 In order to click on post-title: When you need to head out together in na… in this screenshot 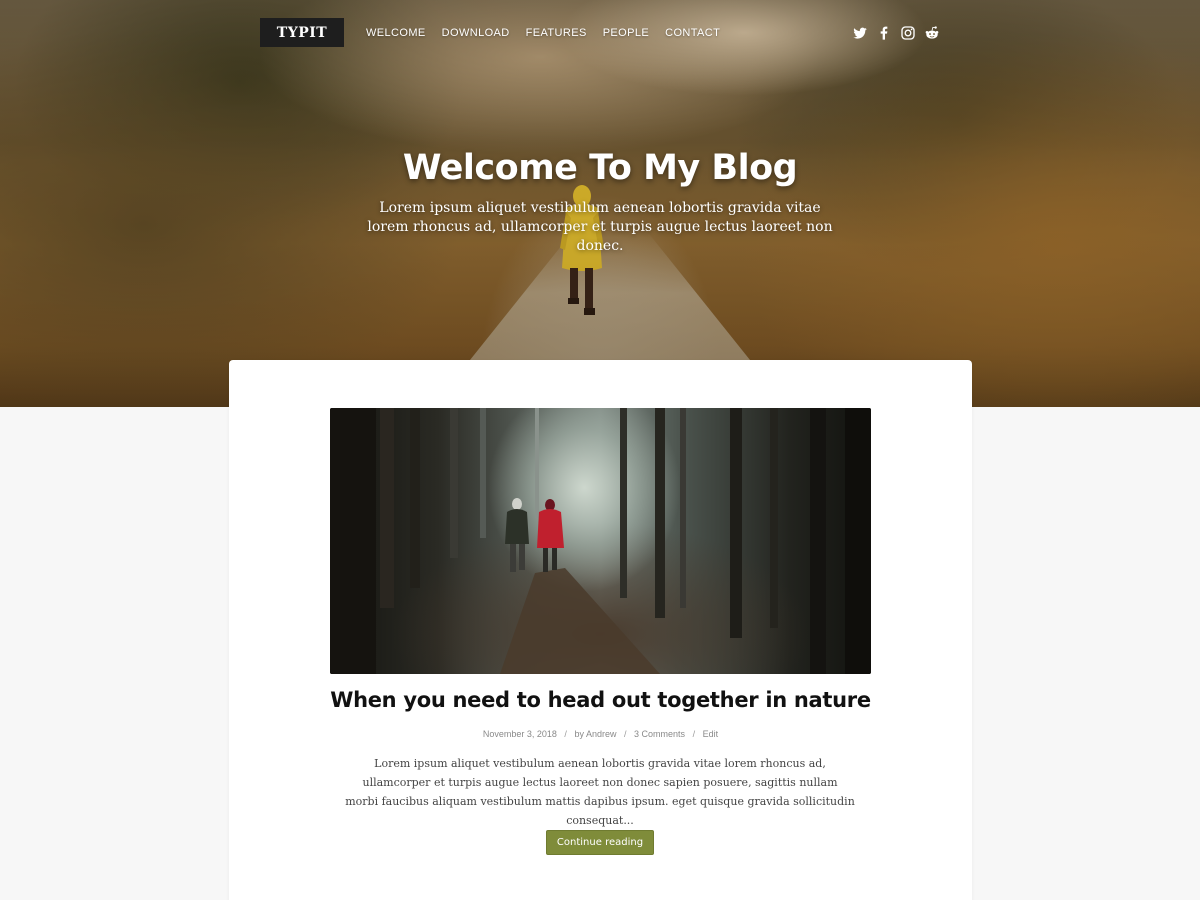, I will do `click(600, 700)`.